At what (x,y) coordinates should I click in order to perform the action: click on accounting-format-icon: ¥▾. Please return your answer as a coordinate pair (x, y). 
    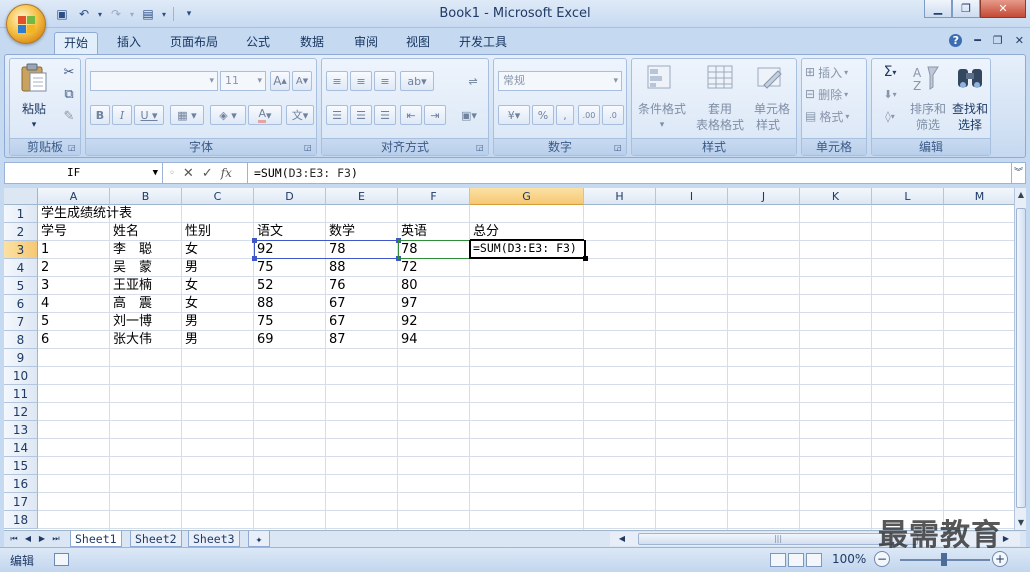
    Looking at the image, I should click on (514, 115).